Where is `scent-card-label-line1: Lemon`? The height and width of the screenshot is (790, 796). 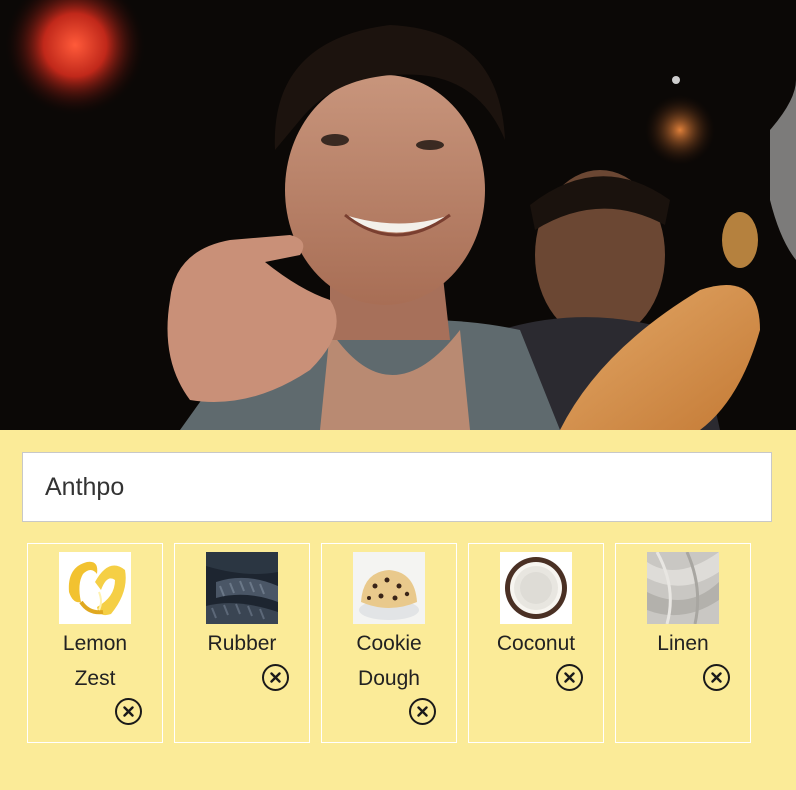
scent-card-label-line1: Lemon is located at coordinates (95, 643).